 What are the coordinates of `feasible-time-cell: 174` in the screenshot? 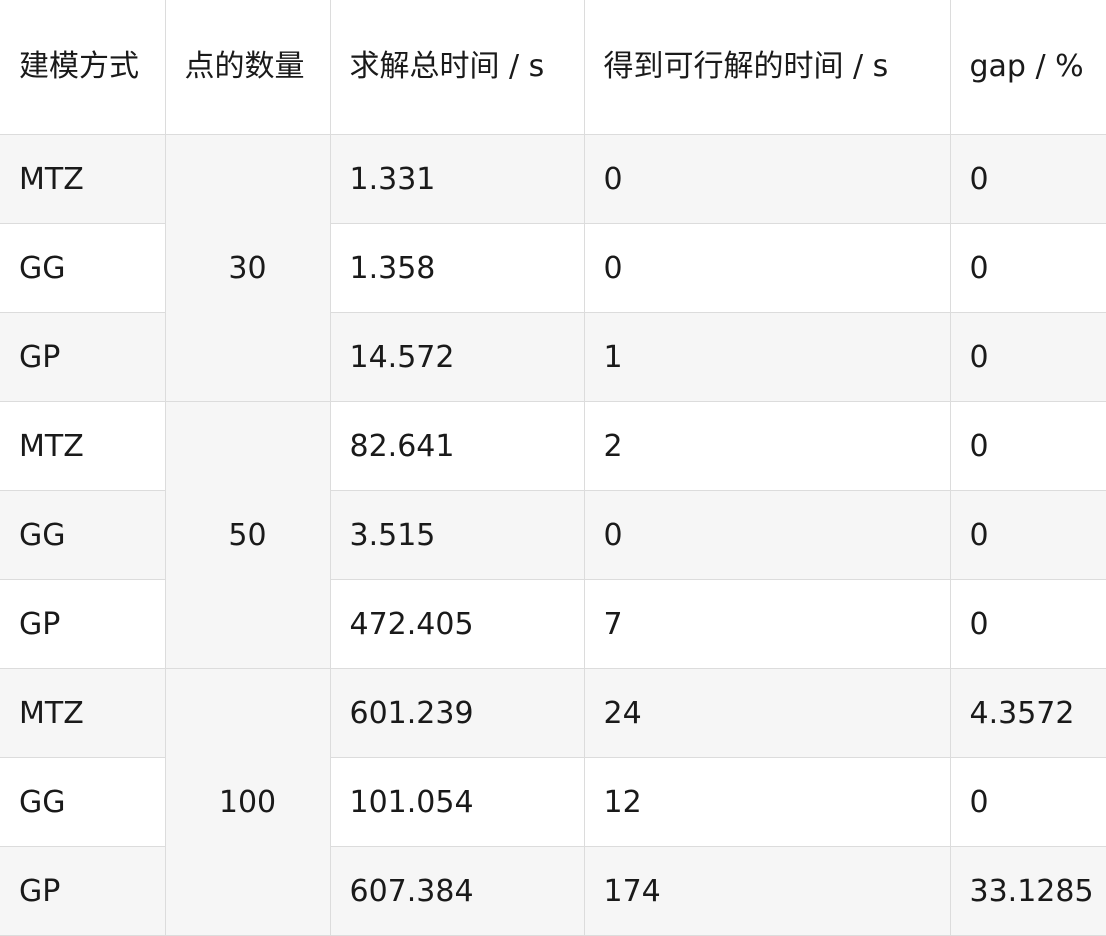 It's located at (767, 891).